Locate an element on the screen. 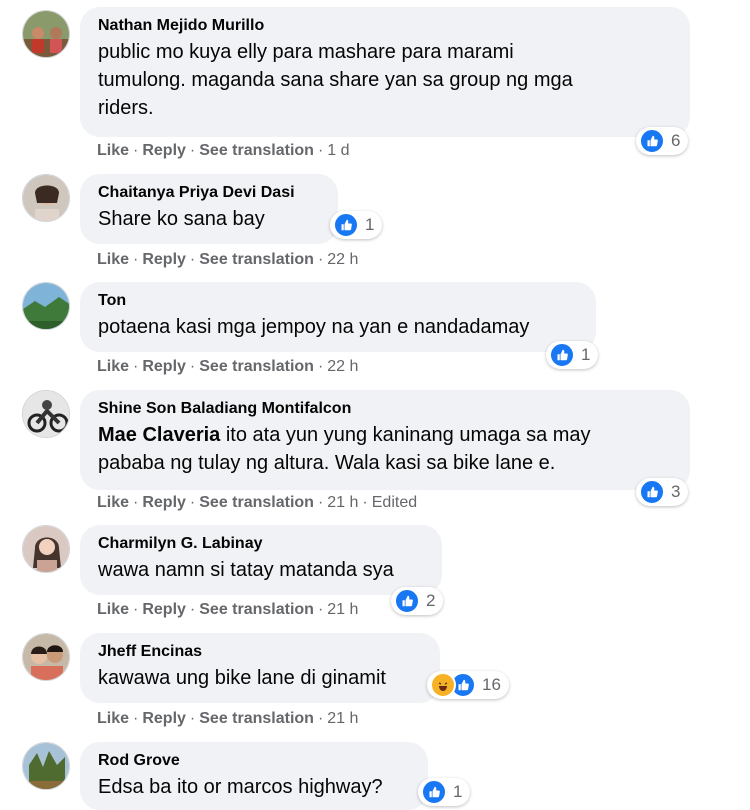  reaction-count: 3 is located at coordinates (662, 492).